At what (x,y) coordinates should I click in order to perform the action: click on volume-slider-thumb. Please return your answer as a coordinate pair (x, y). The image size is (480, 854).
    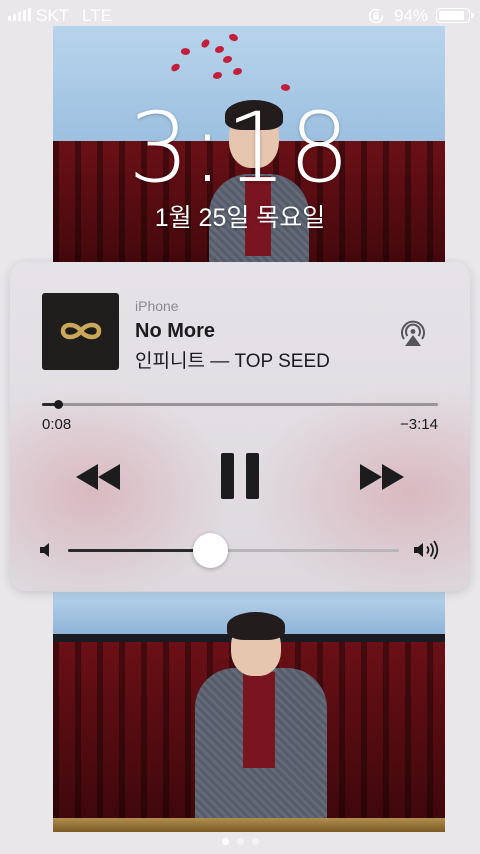
    Looking at the image, I should click on (211, 550).